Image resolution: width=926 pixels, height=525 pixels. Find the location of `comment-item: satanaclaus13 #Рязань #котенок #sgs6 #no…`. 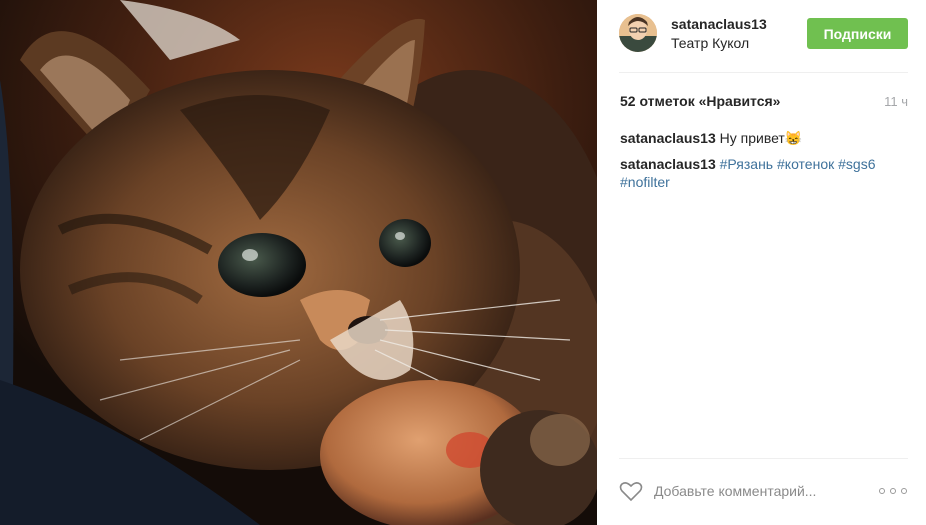

comment-item: satanaclaus13 #Рязань #котенок #sgs6 #no… is located at coordinates (762, 173).